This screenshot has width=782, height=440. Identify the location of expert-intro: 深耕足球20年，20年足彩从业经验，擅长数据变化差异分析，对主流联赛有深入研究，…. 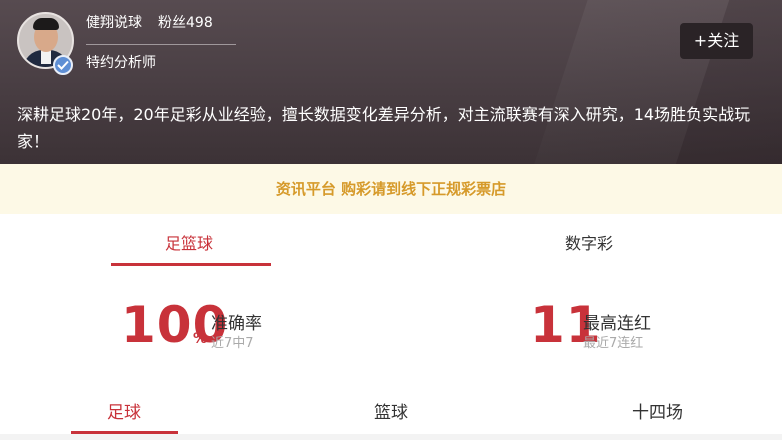
(384, 128).